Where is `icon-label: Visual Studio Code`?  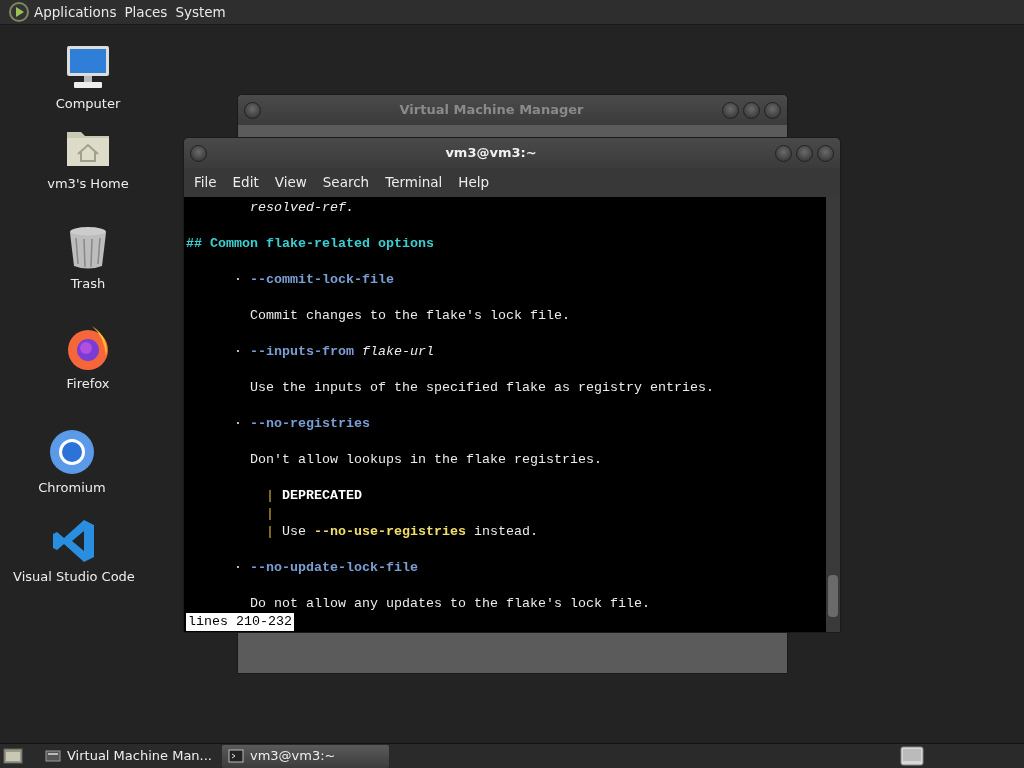 icon-label: Visual Studio Code is located at coordinates (74, 577).